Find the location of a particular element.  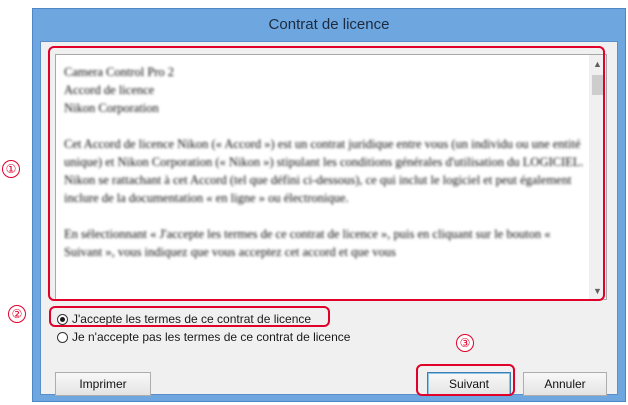

scroll-up-icon: ▲ is located at coordinates (597, 63).